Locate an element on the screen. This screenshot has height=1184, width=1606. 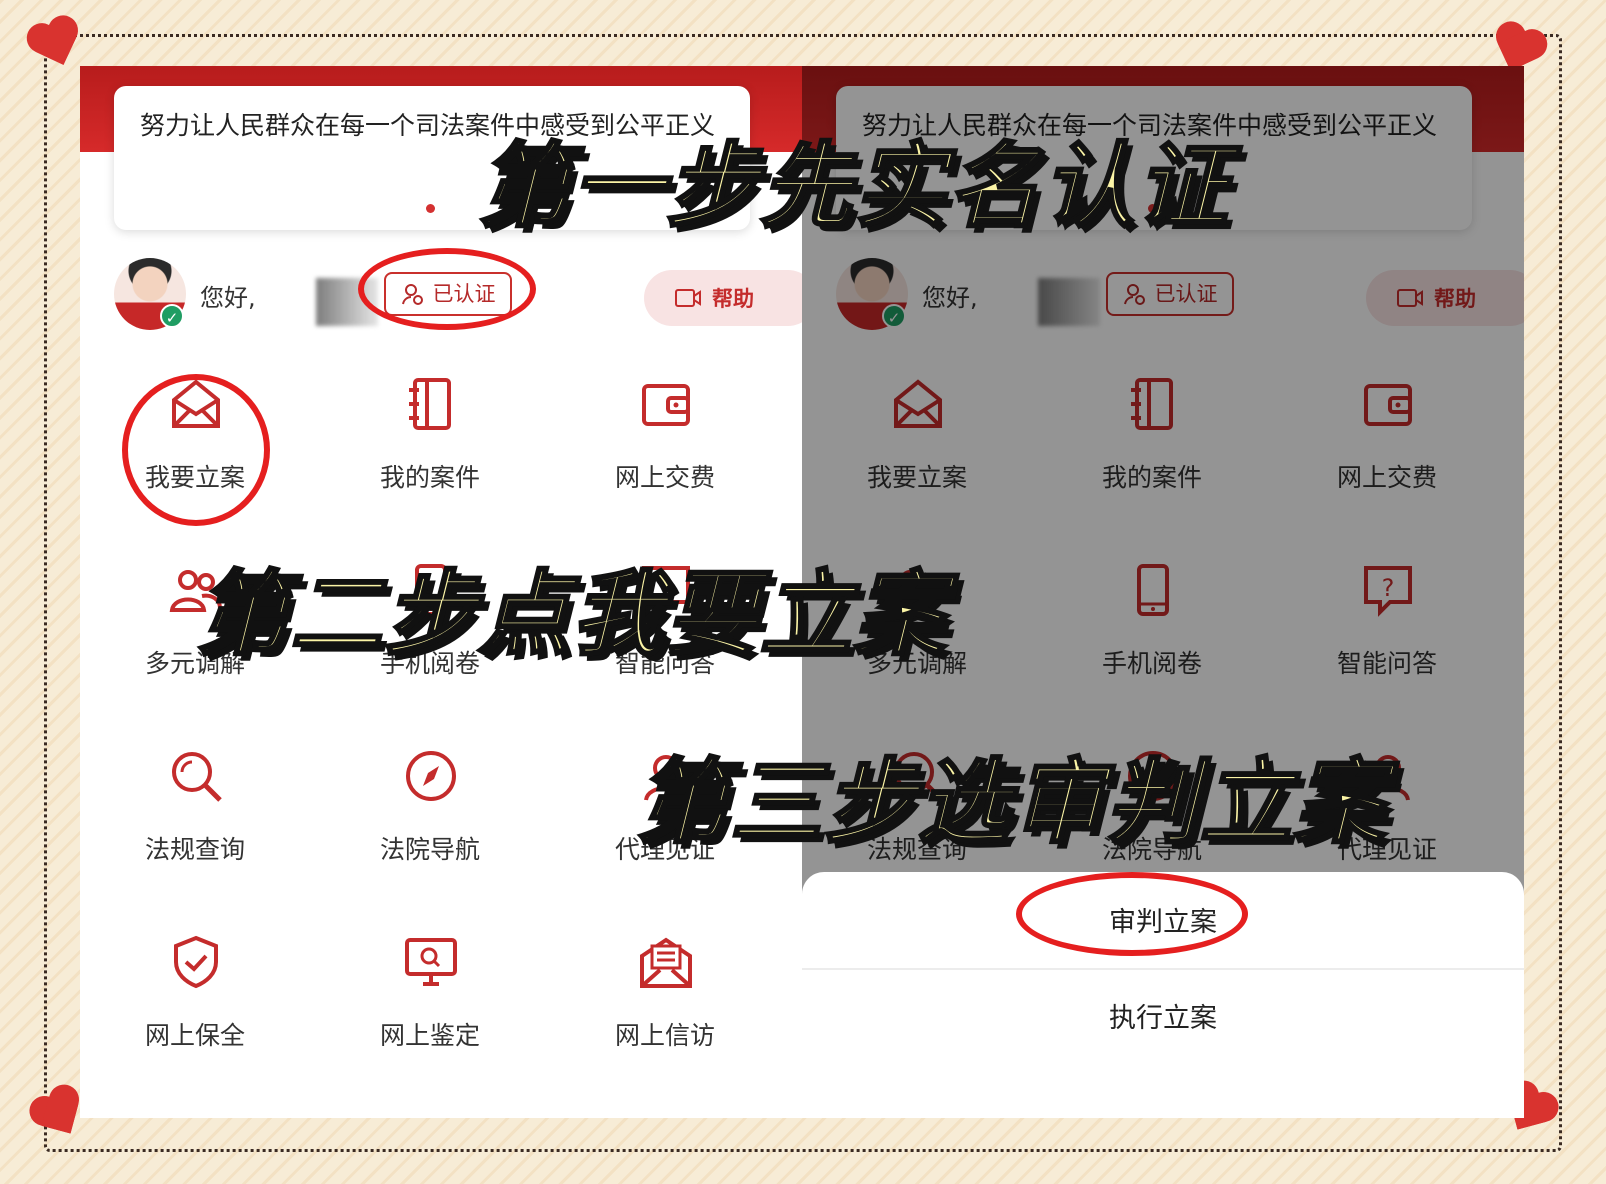
step2-caption: 第二步点我要立案 is located at coordinates (571, 615).